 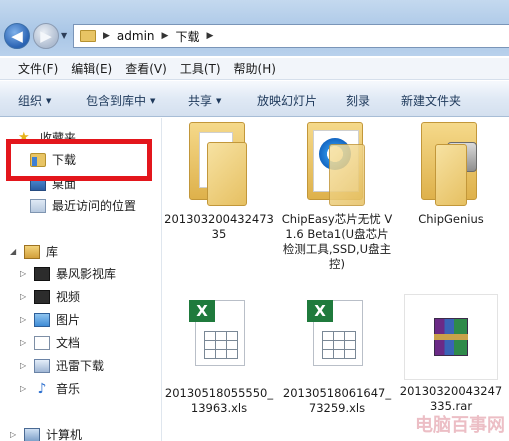 What do you see at coordinates (80, 366) in the screenshot?
I see `sidebar-item-label: 迅雷下载` at bounding box center [80, 366].